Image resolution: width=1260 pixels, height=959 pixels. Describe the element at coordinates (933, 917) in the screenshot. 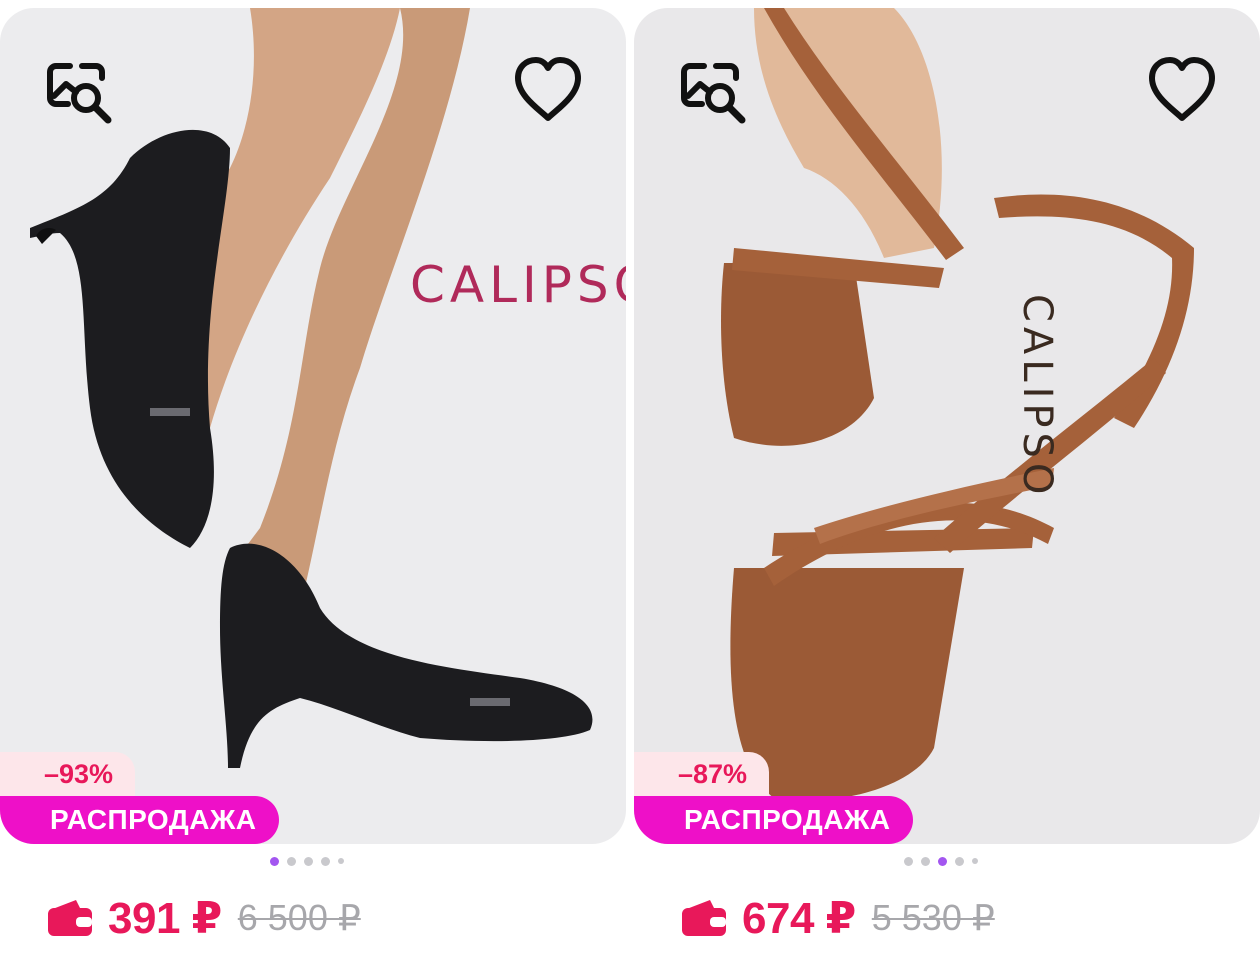

I see `old-price: 5 530 ₽` at that location.